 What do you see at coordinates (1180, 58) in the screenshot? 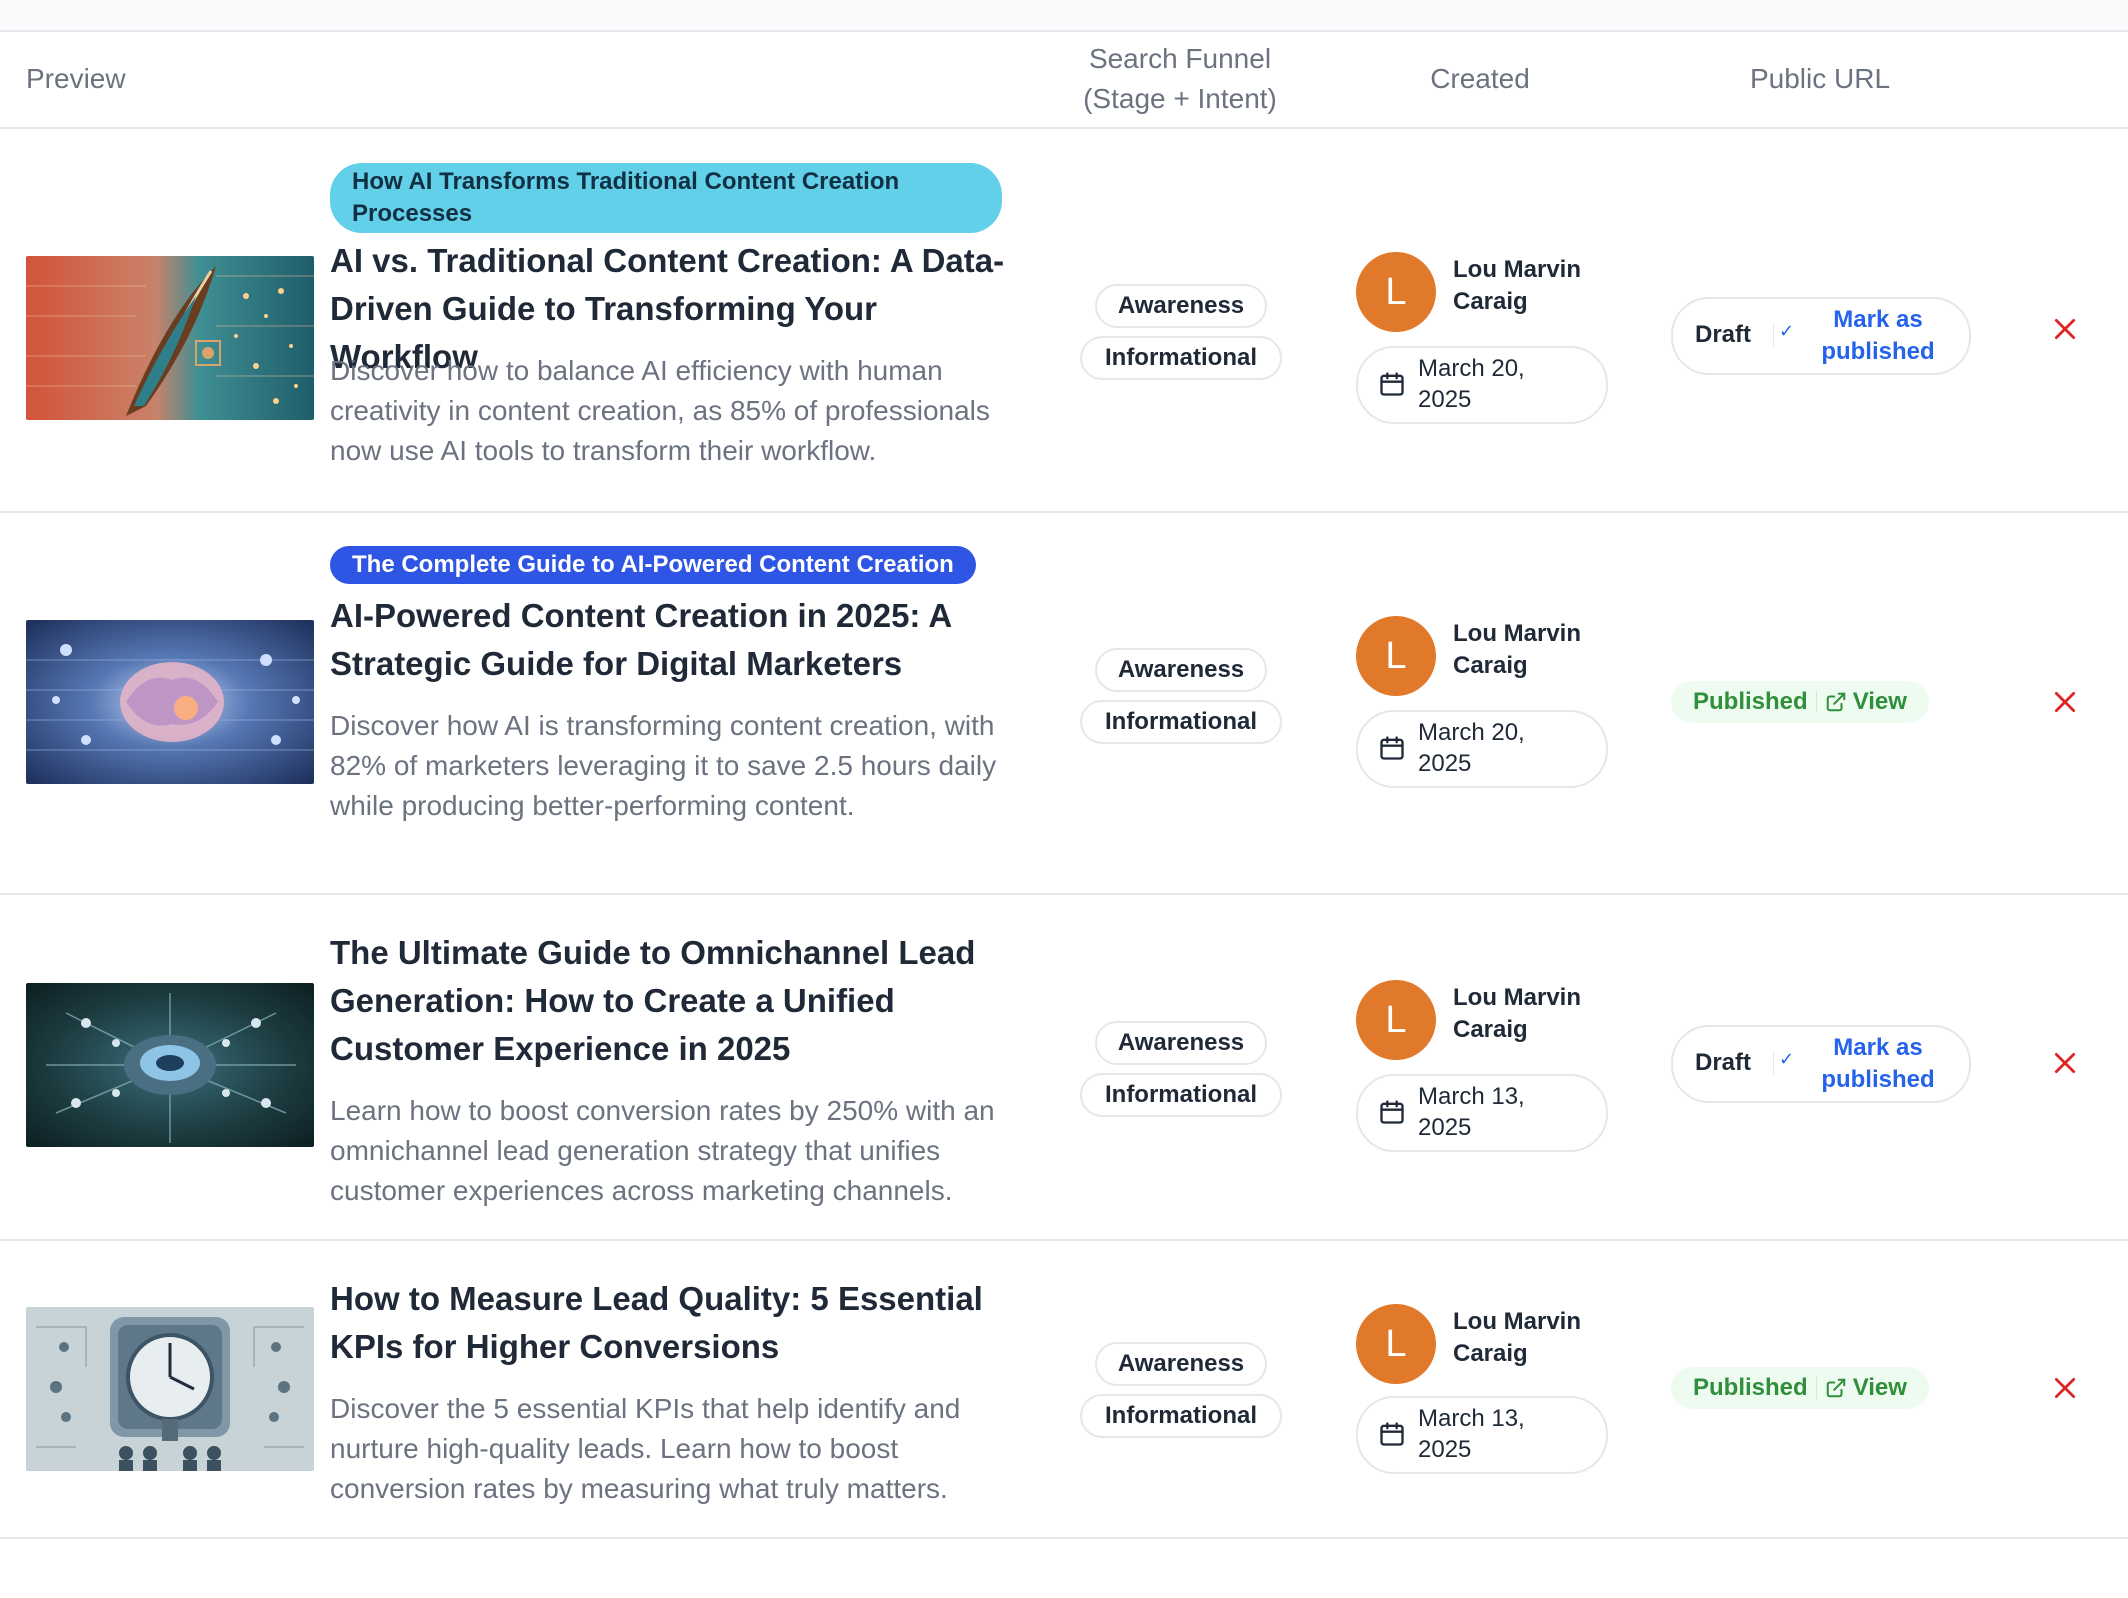
I see `header-funnel-line1: Search Funnel` at bounding box center [1180, 58].